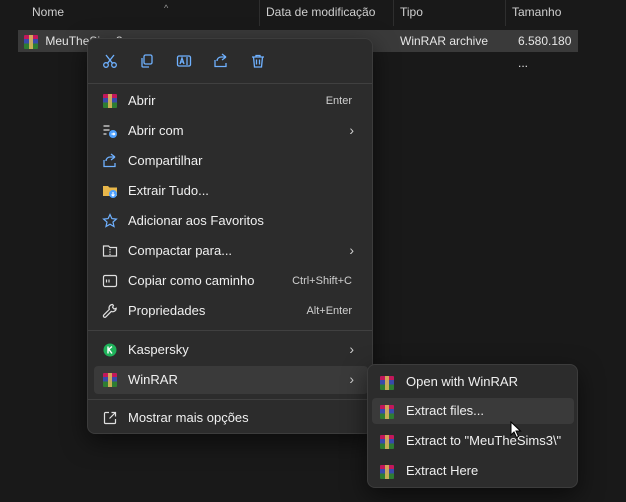  I want to click on menu-item-label: Abrir, so click(142, 100).